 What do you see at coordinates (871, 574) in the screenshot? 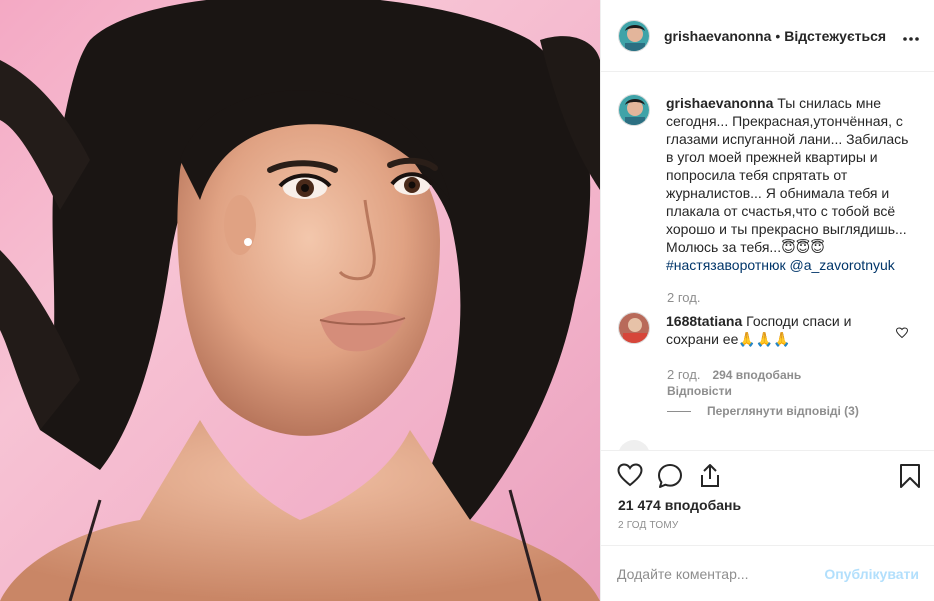
I see `publish-button: Опублікувати` at bounding box center [871, 574].